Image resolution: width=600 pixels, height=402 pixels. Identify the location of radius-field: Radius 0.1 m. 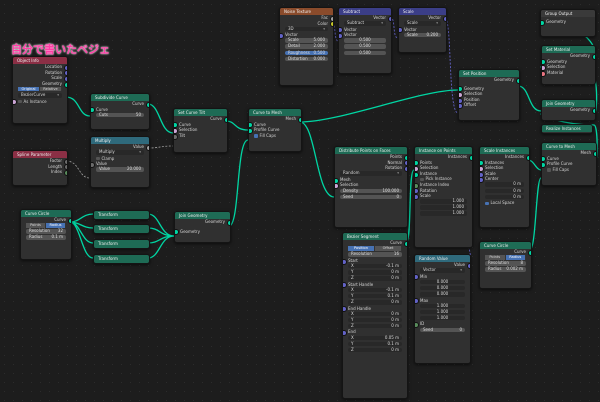
(46, 237).